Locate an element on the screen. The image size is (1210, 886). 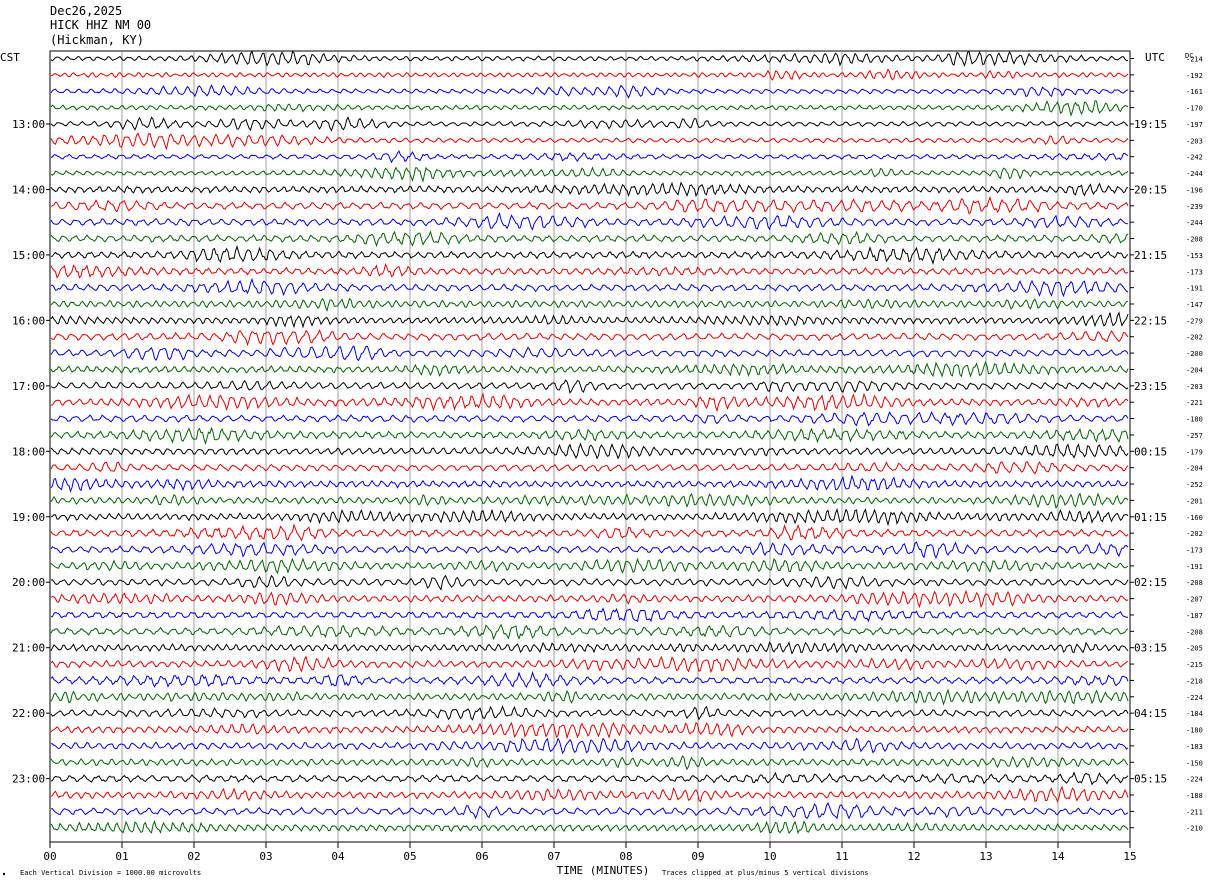
x-tick-label: 11 is located at coordinates (841, 856).